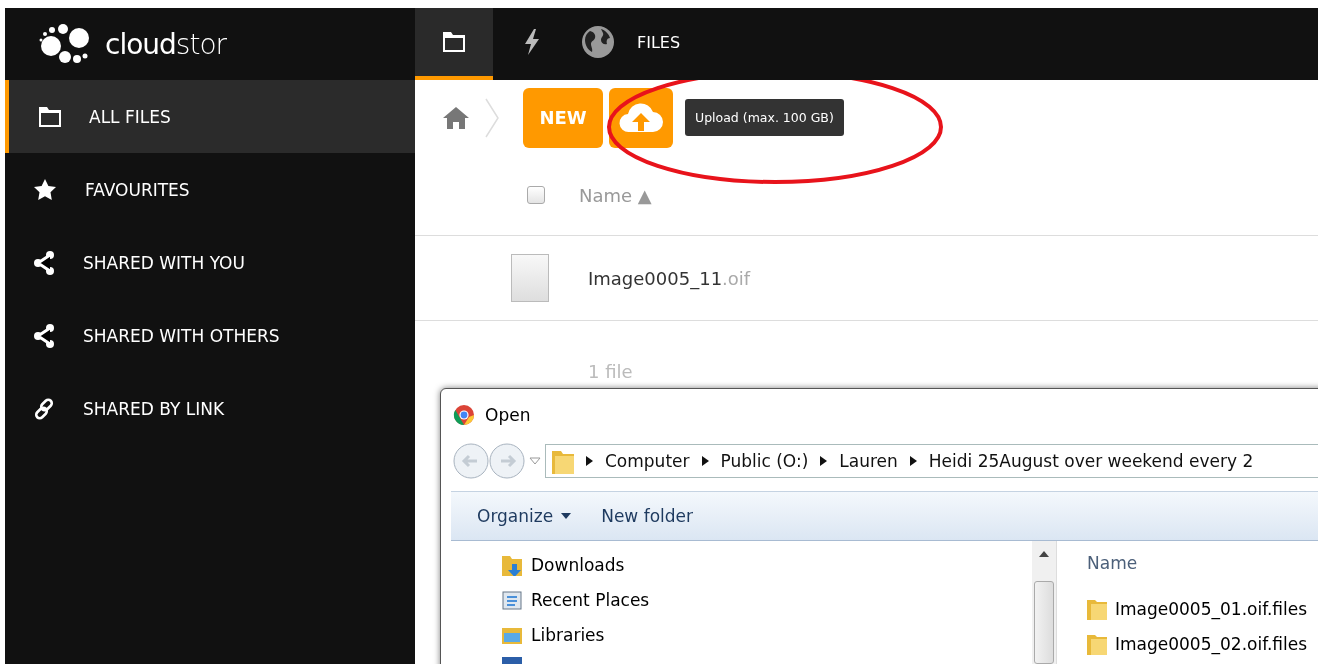  What do you see at coordinates (512, 564) in the screenshot?
I see `downloads-folder-icon` at bounding box center [512, 564].